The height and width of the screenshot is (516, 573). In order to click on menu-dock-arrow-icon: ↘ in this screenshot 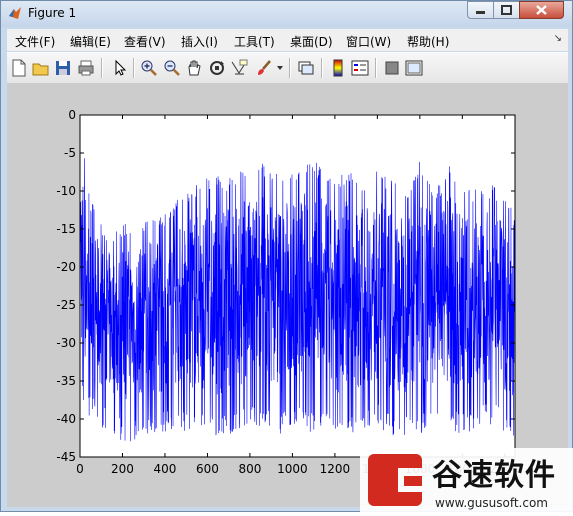, I will do `click(558, 38)`.